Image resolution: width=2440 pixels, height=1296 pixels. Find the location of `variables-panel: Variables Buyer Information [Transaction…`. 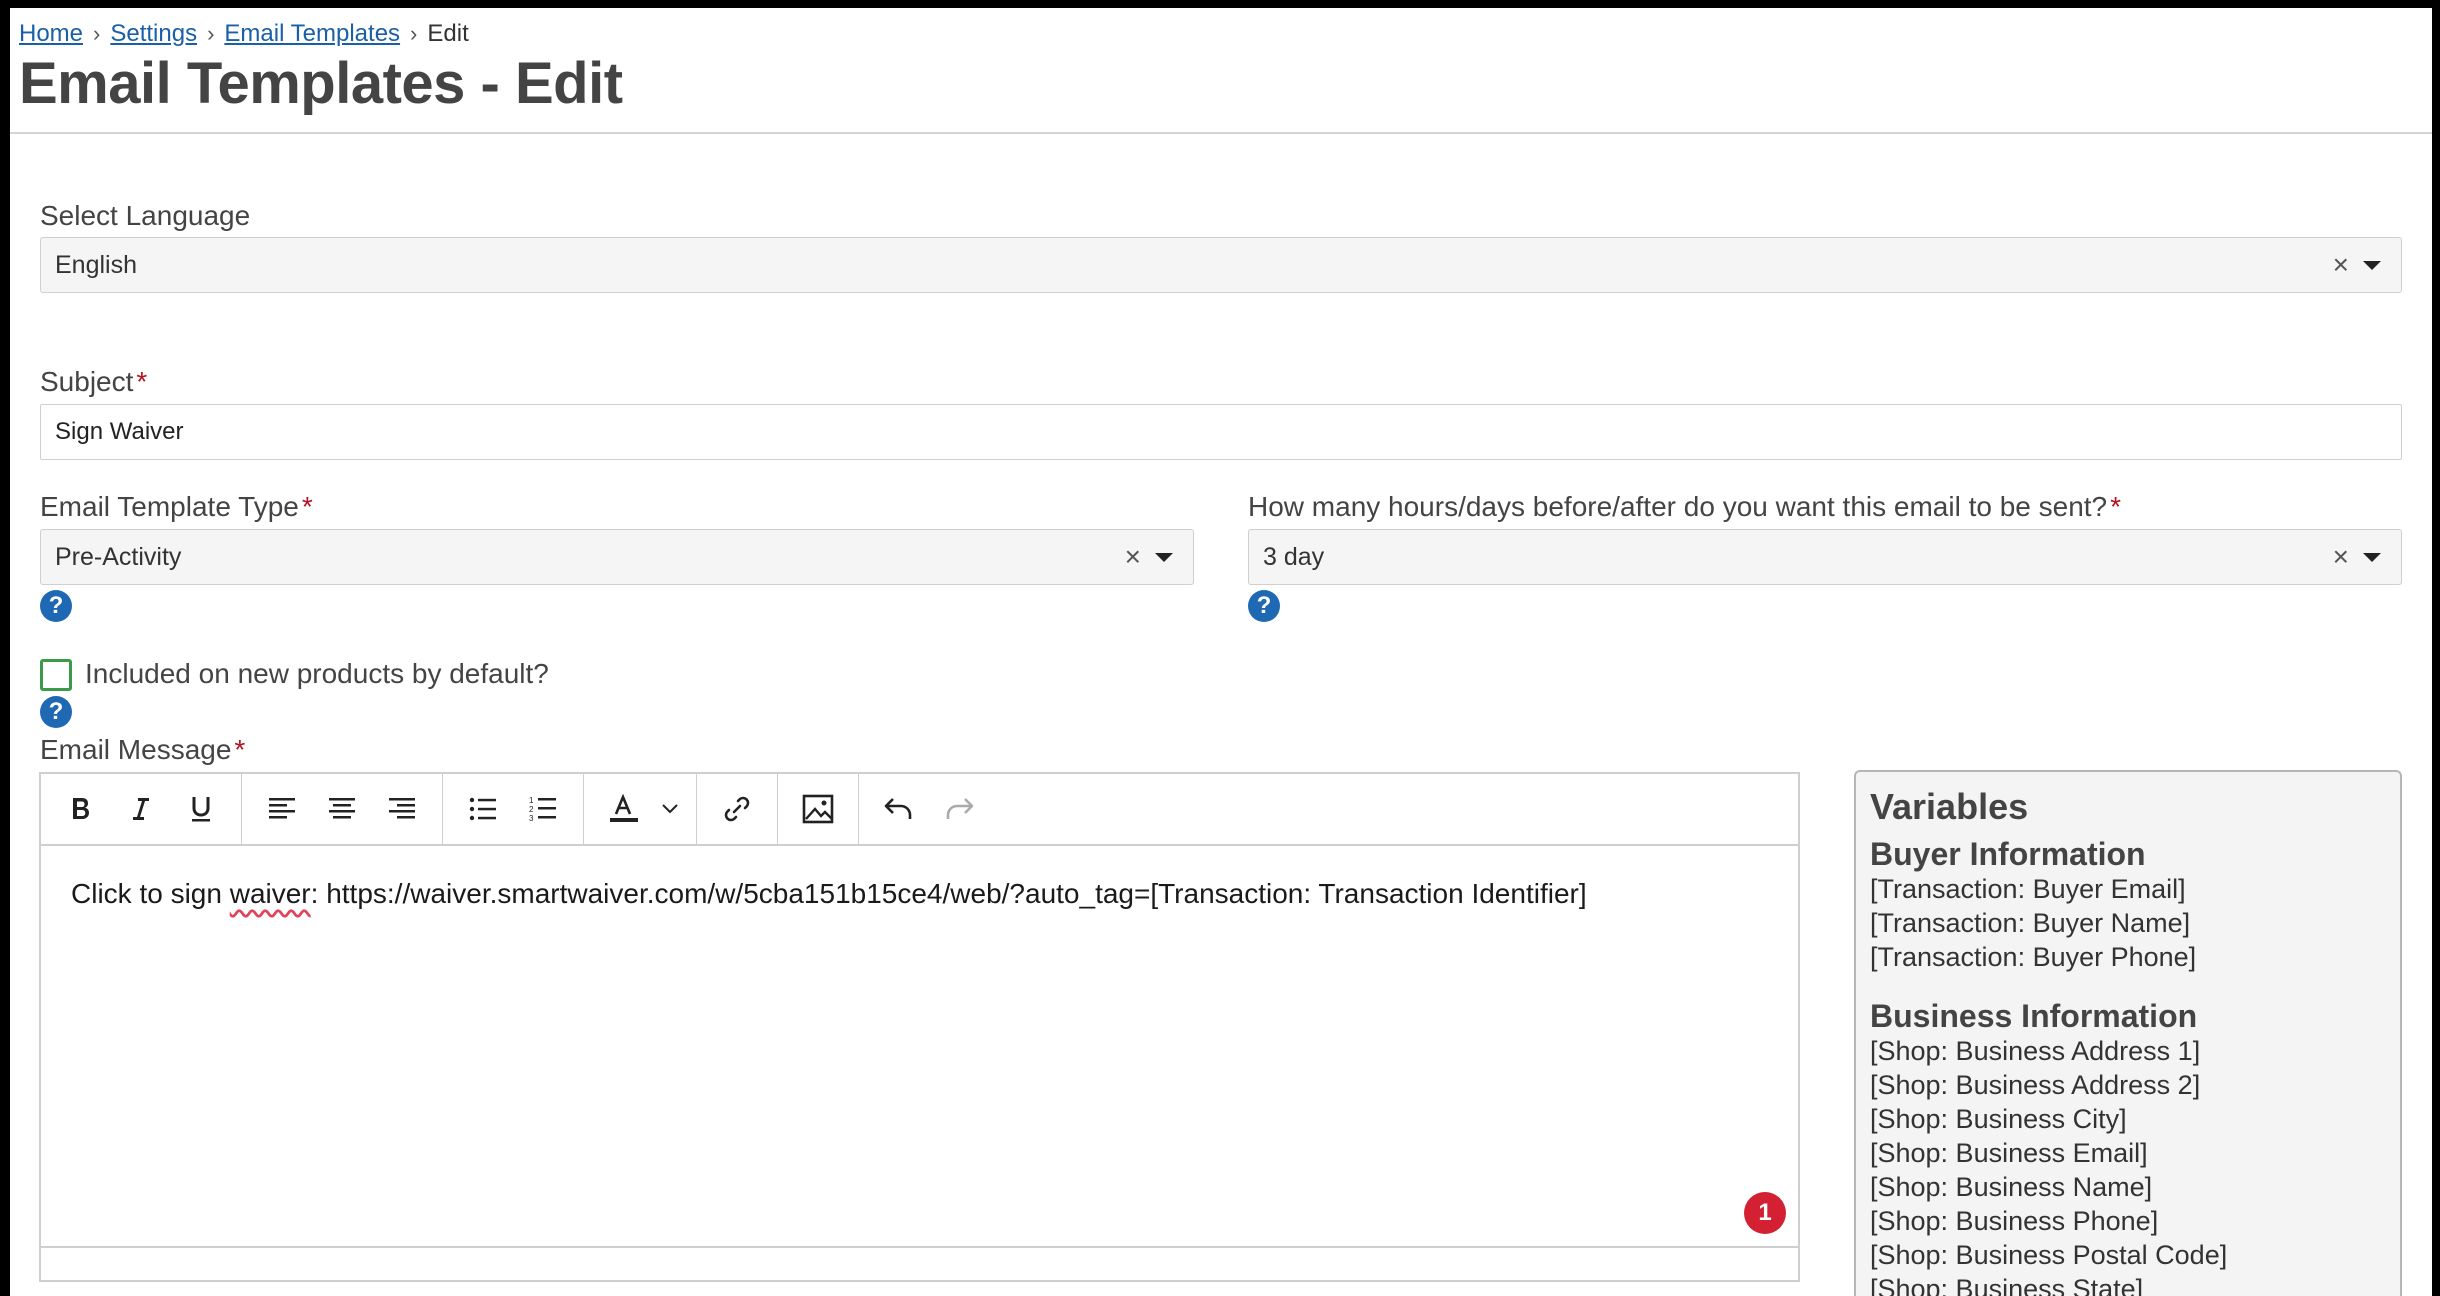

variables-panel: Variables Buyer Information [Transaction… is located at coordinates (2128, 1033).